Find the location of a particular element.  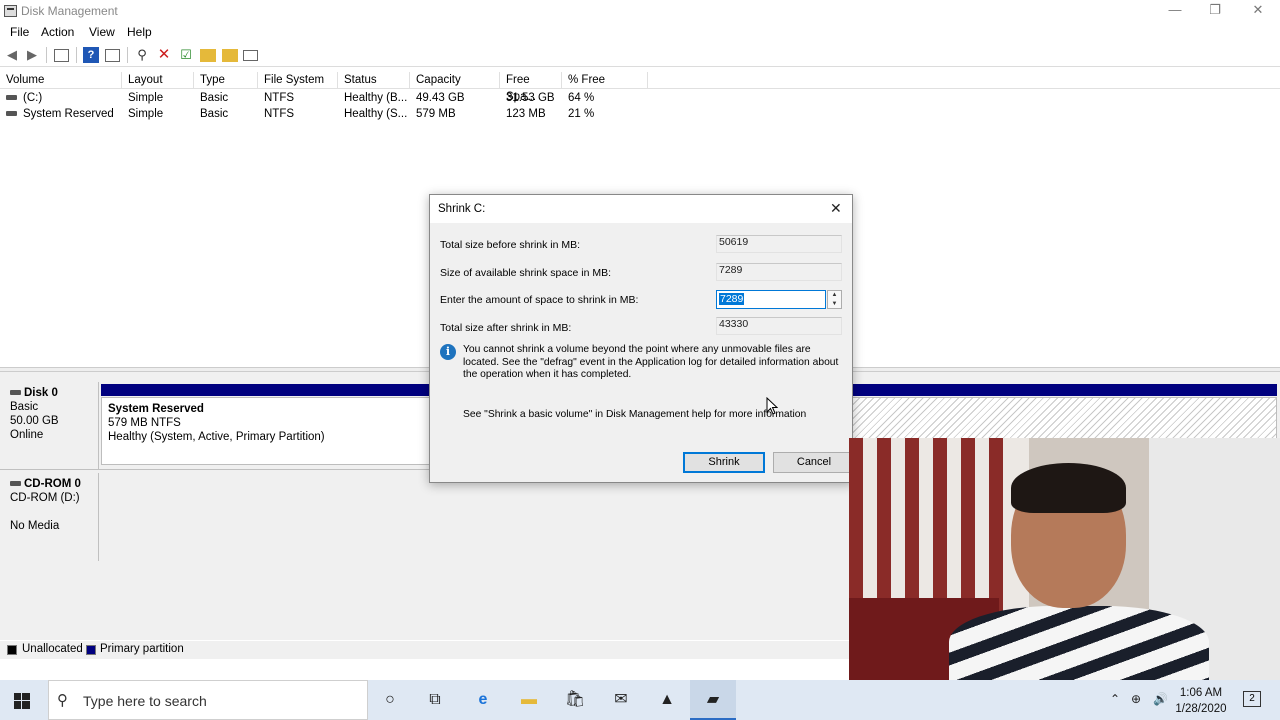

available-space-label: Size of available shrink space in MB: is located at coordinates (525, 273).